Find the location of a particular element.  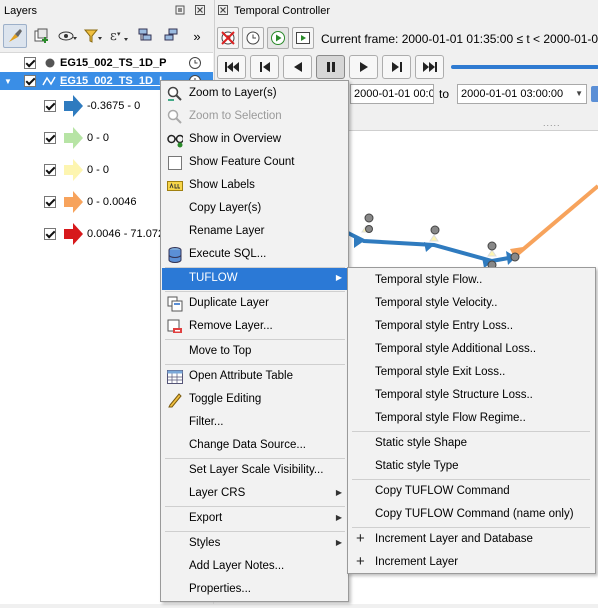

refresh-icon is located at coordinates (594, 94).